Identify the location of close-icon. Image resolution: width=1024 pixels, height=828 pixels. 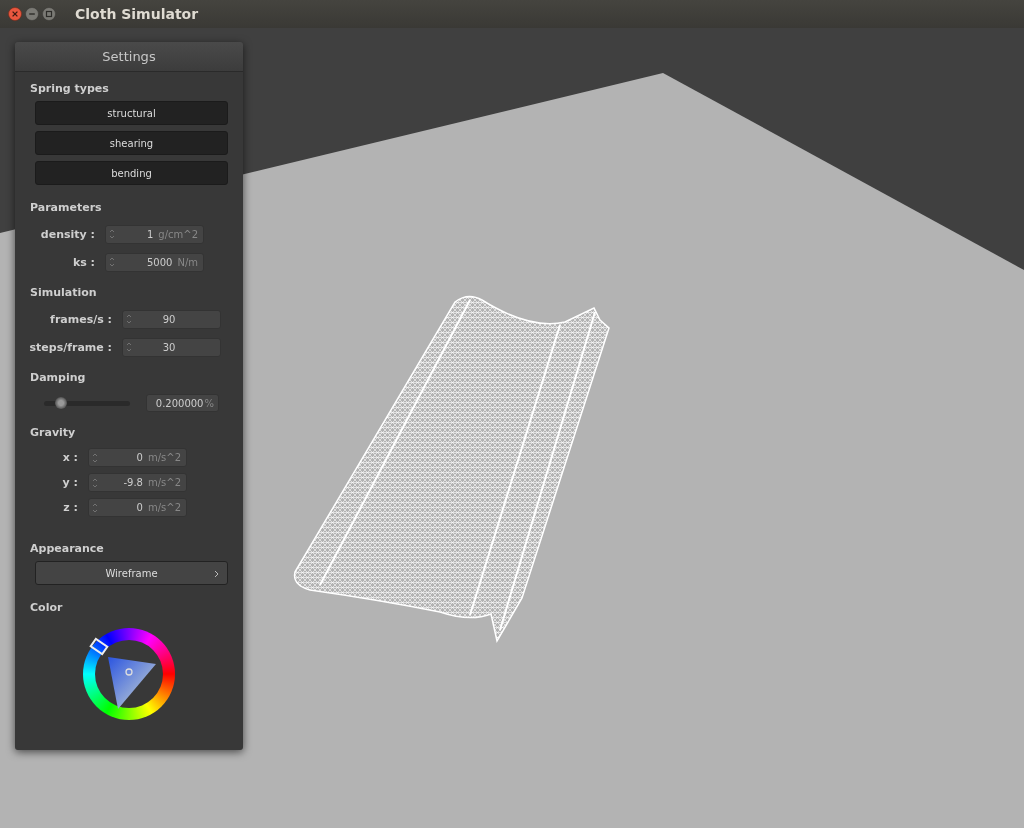
(15, 14).